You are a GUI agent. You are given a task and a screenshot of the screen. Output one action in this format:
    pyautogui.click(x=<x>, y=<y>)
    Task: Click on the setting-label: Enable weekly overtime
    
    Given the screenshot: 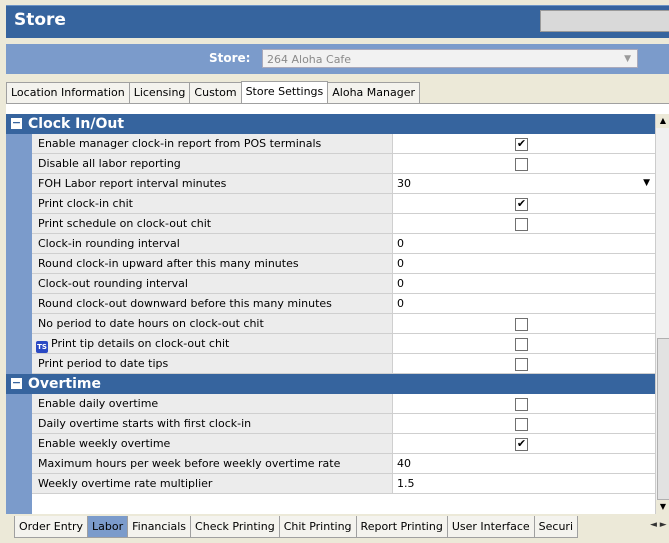 What is the action you would take?
    pyautogui.click(x=212, y=443)
    